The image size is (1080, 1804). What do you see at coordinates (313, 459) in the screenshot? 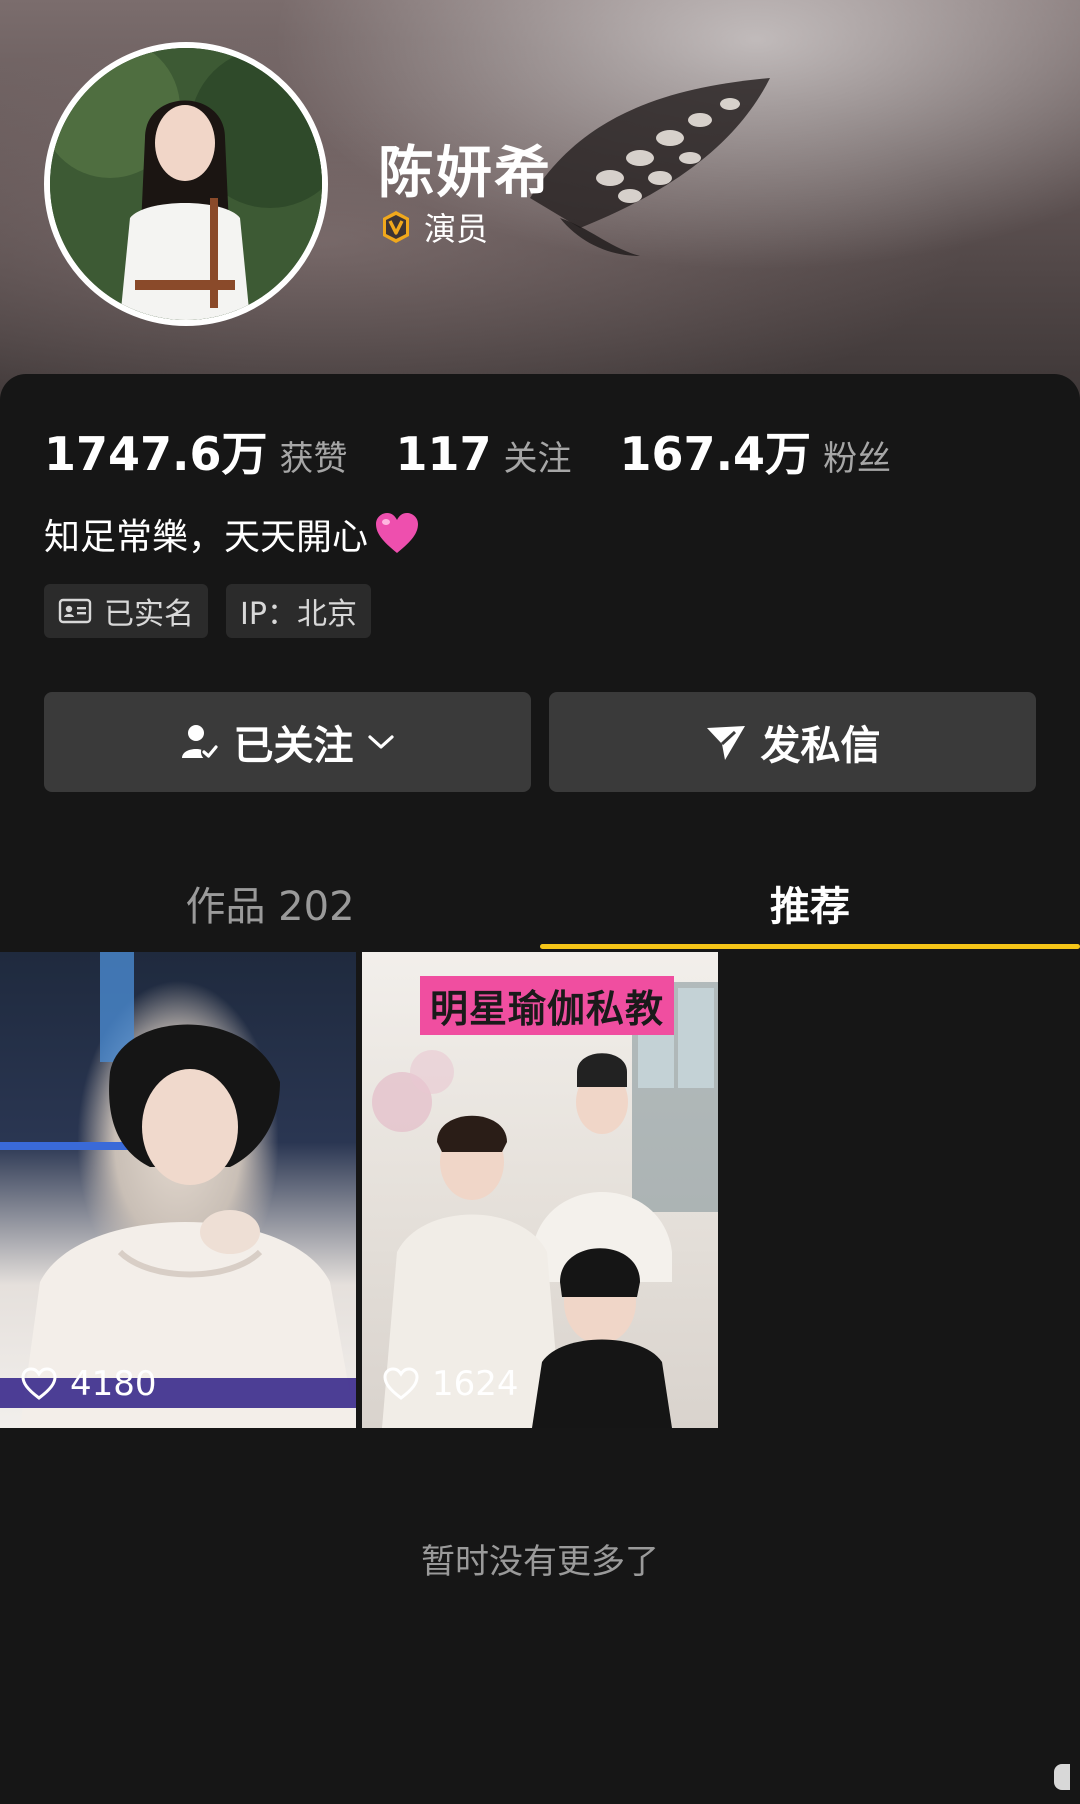
I see `stat-likes-label: 获赞` at bounding box center [313, 459].